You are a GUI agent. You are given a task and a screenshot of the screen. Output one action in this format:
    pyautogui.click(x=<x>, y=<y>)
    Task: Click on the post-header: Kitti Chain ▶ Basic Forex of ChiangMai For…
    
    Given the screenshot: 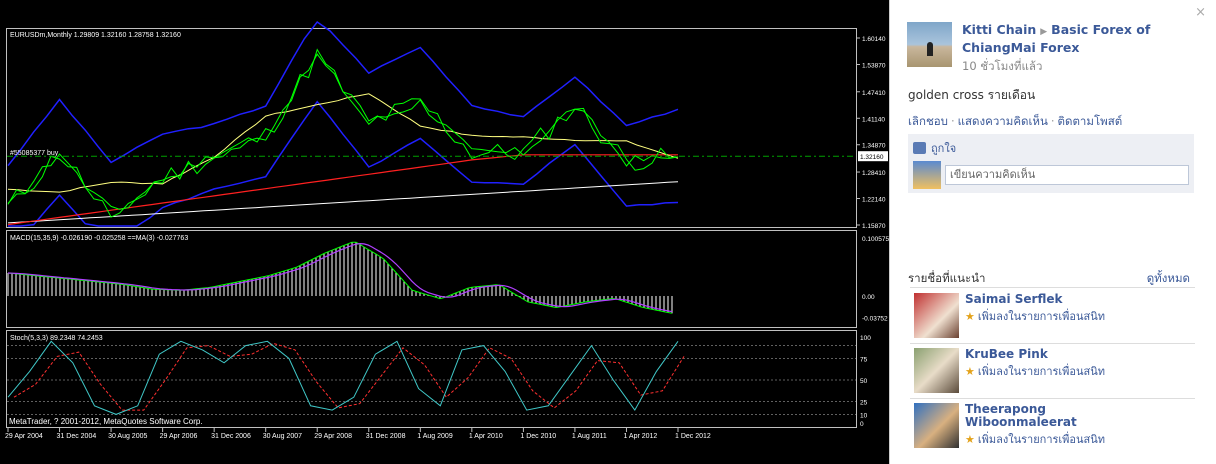 What is the action you would take?
    pyautogui.click(x=1028, y=48)
    